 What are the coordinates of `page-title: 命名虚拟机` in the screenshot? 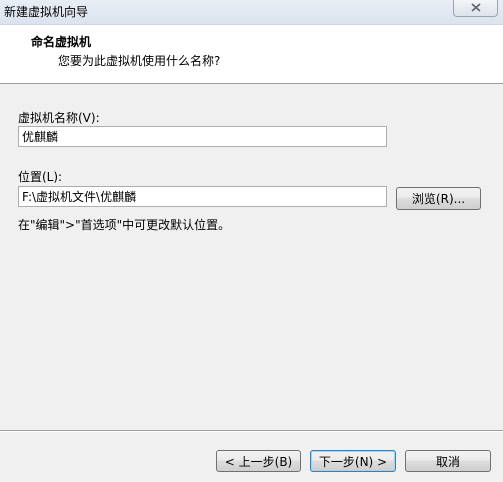 It's located at (61, 42).